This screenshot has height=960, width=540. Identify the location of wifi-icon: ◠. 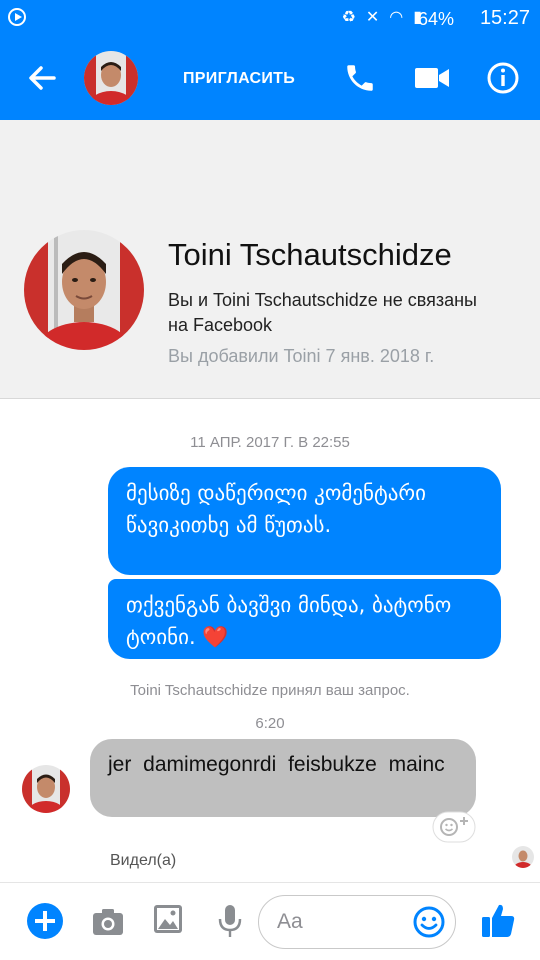
(396, 16).